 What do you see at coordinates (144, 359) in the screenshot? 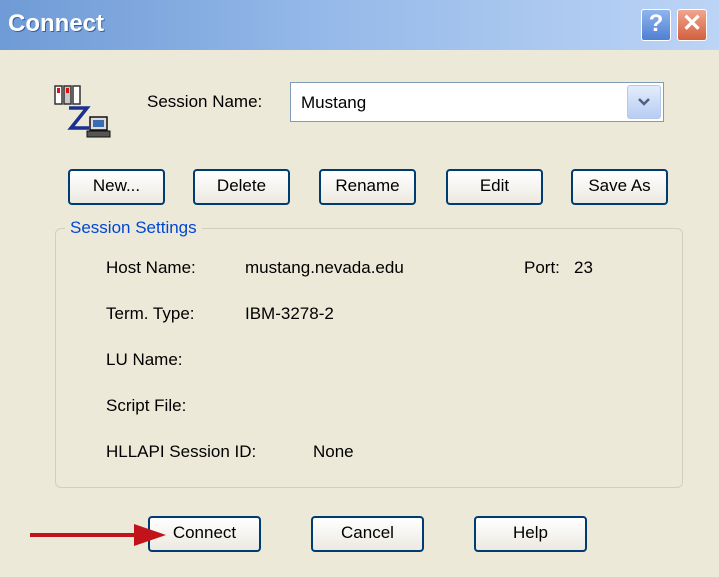
I see `lu-name-label: LU Name:` at bounding box center [144, 359].